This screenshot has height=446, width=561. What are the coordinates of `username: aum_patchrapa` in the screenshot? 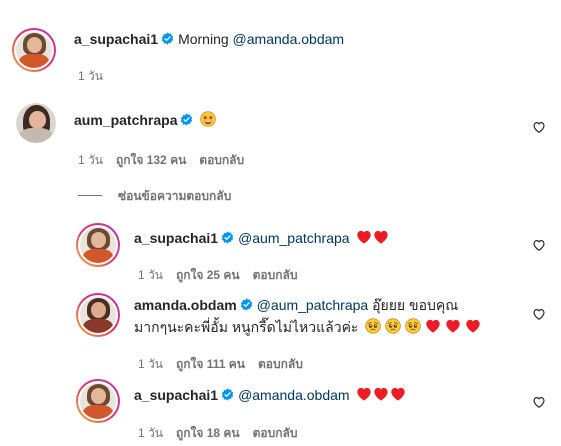 It's located at (125, 120).